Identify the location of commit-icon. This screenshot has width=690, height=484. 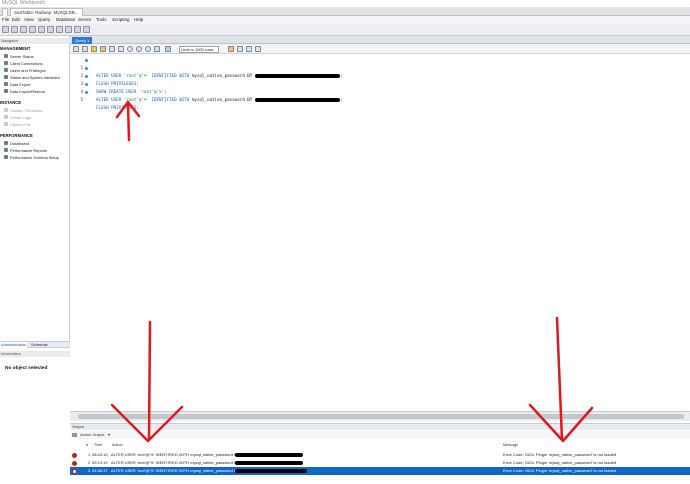
(139, 49).